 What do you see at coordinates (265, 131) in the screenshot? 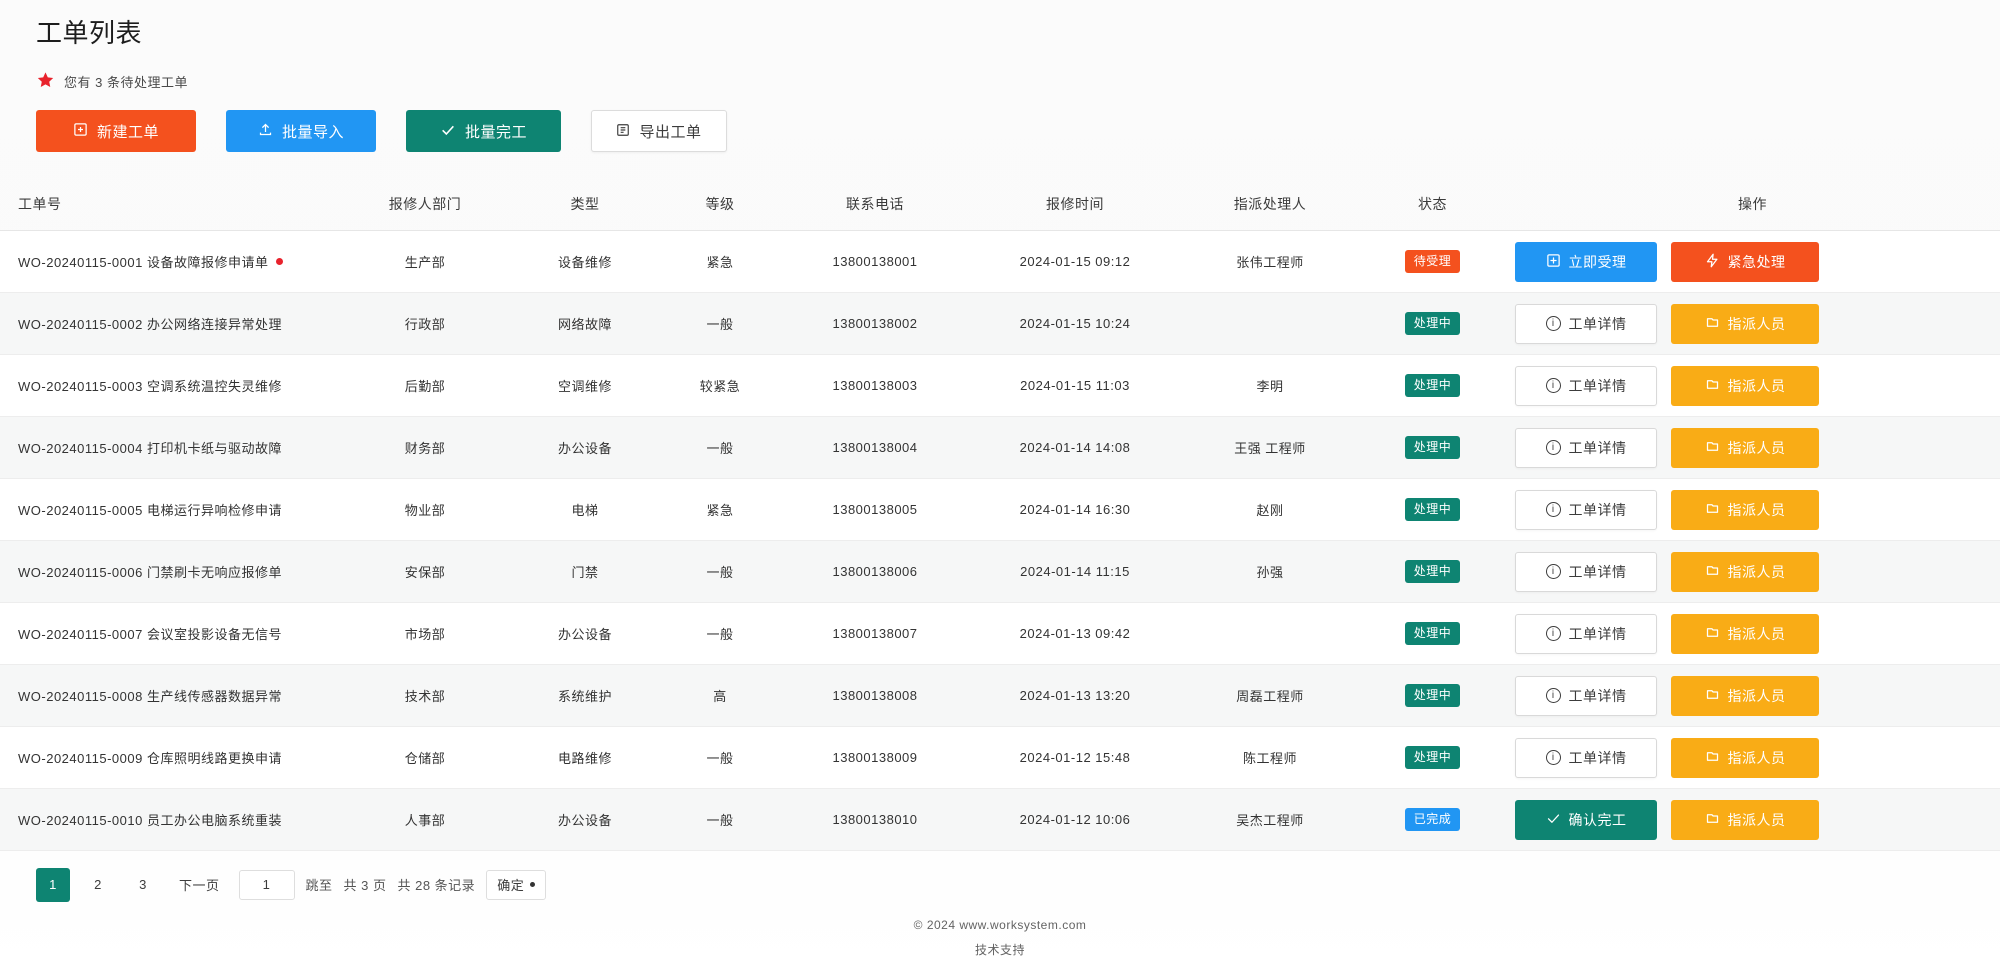
I see `upload-icon` at bounding box center [265, 131].